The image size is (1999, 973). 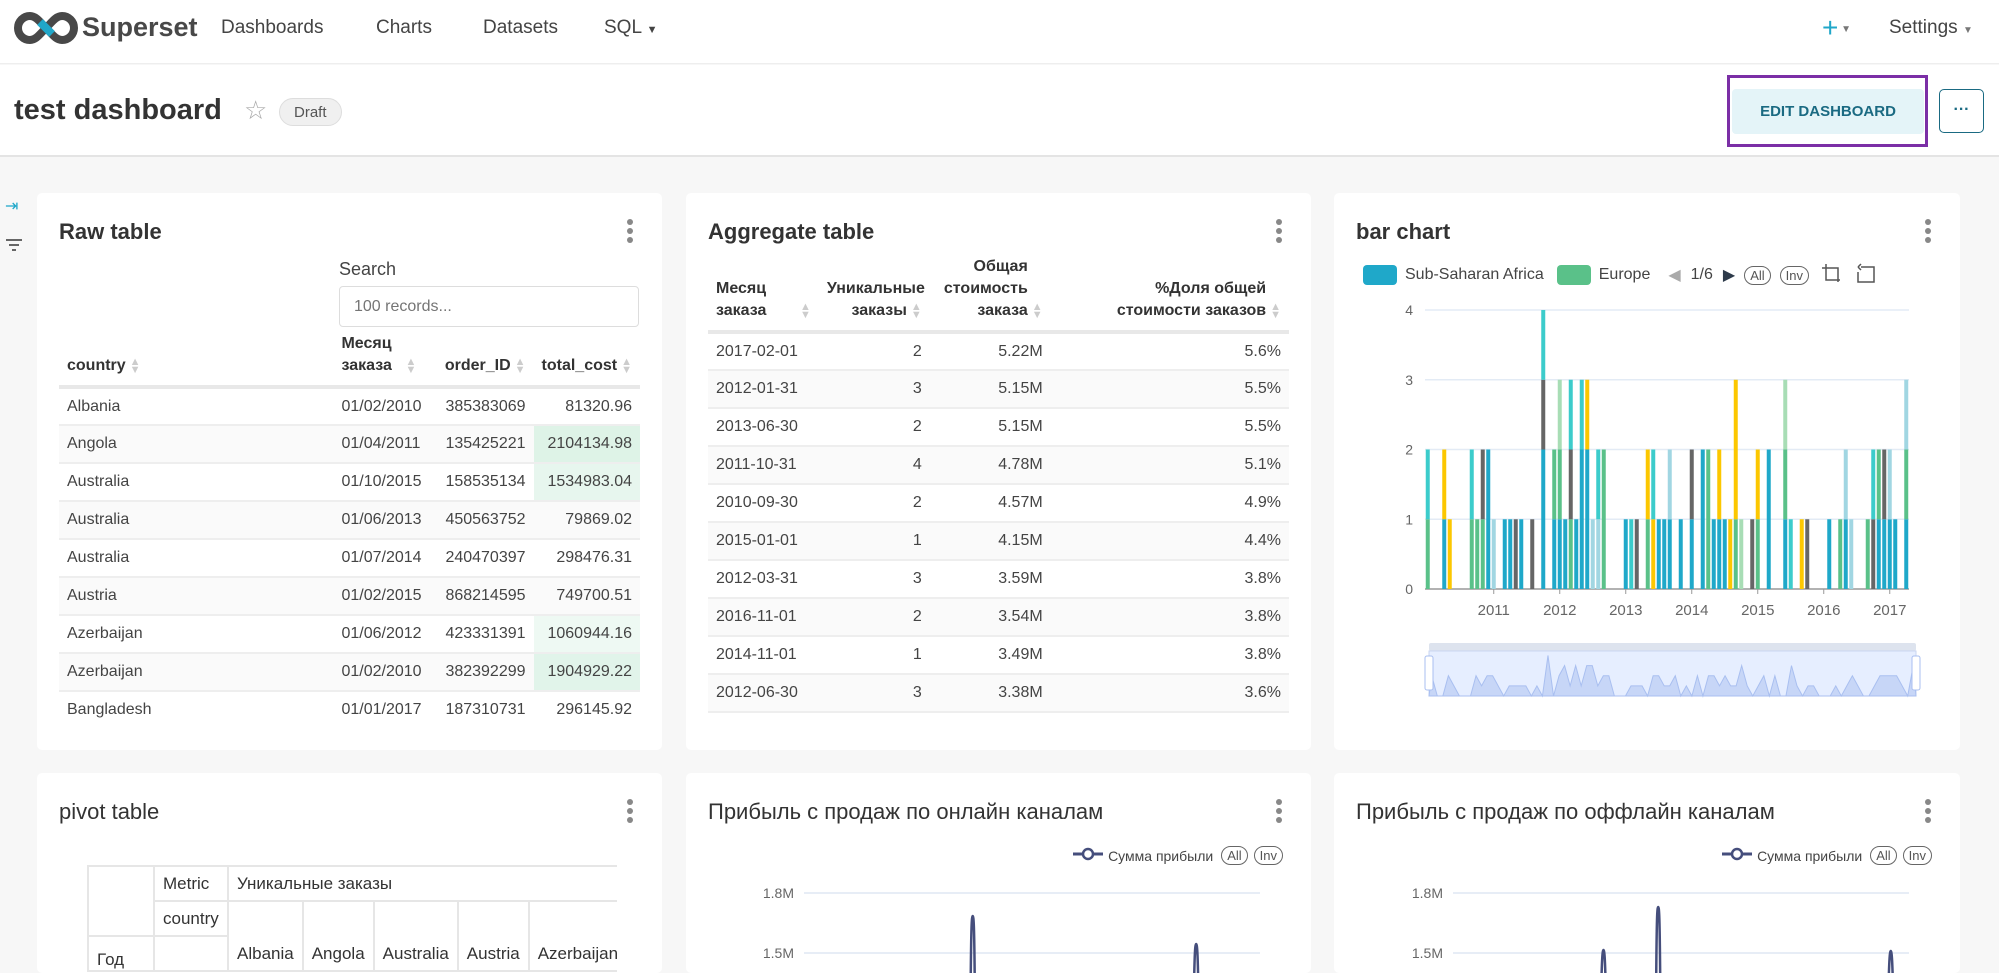 I want to click on table-row: 2013-06-30 2 5.15M 5.5%, so click(x=998, y=427).